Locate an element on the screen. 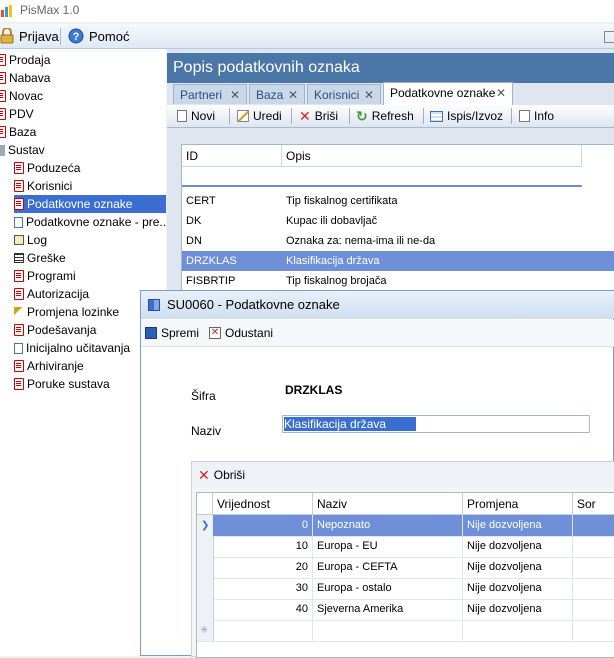  document-blue-icon is located at coordinates (18, 348).